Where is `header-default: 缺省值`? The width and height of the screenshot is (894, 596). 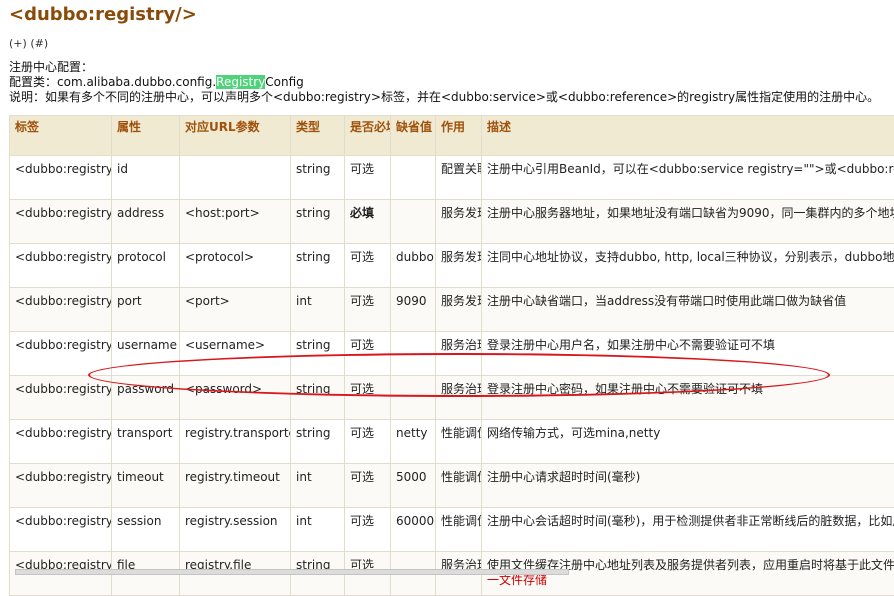 header-default: 缺省值 is located at coordinates (413, 136).